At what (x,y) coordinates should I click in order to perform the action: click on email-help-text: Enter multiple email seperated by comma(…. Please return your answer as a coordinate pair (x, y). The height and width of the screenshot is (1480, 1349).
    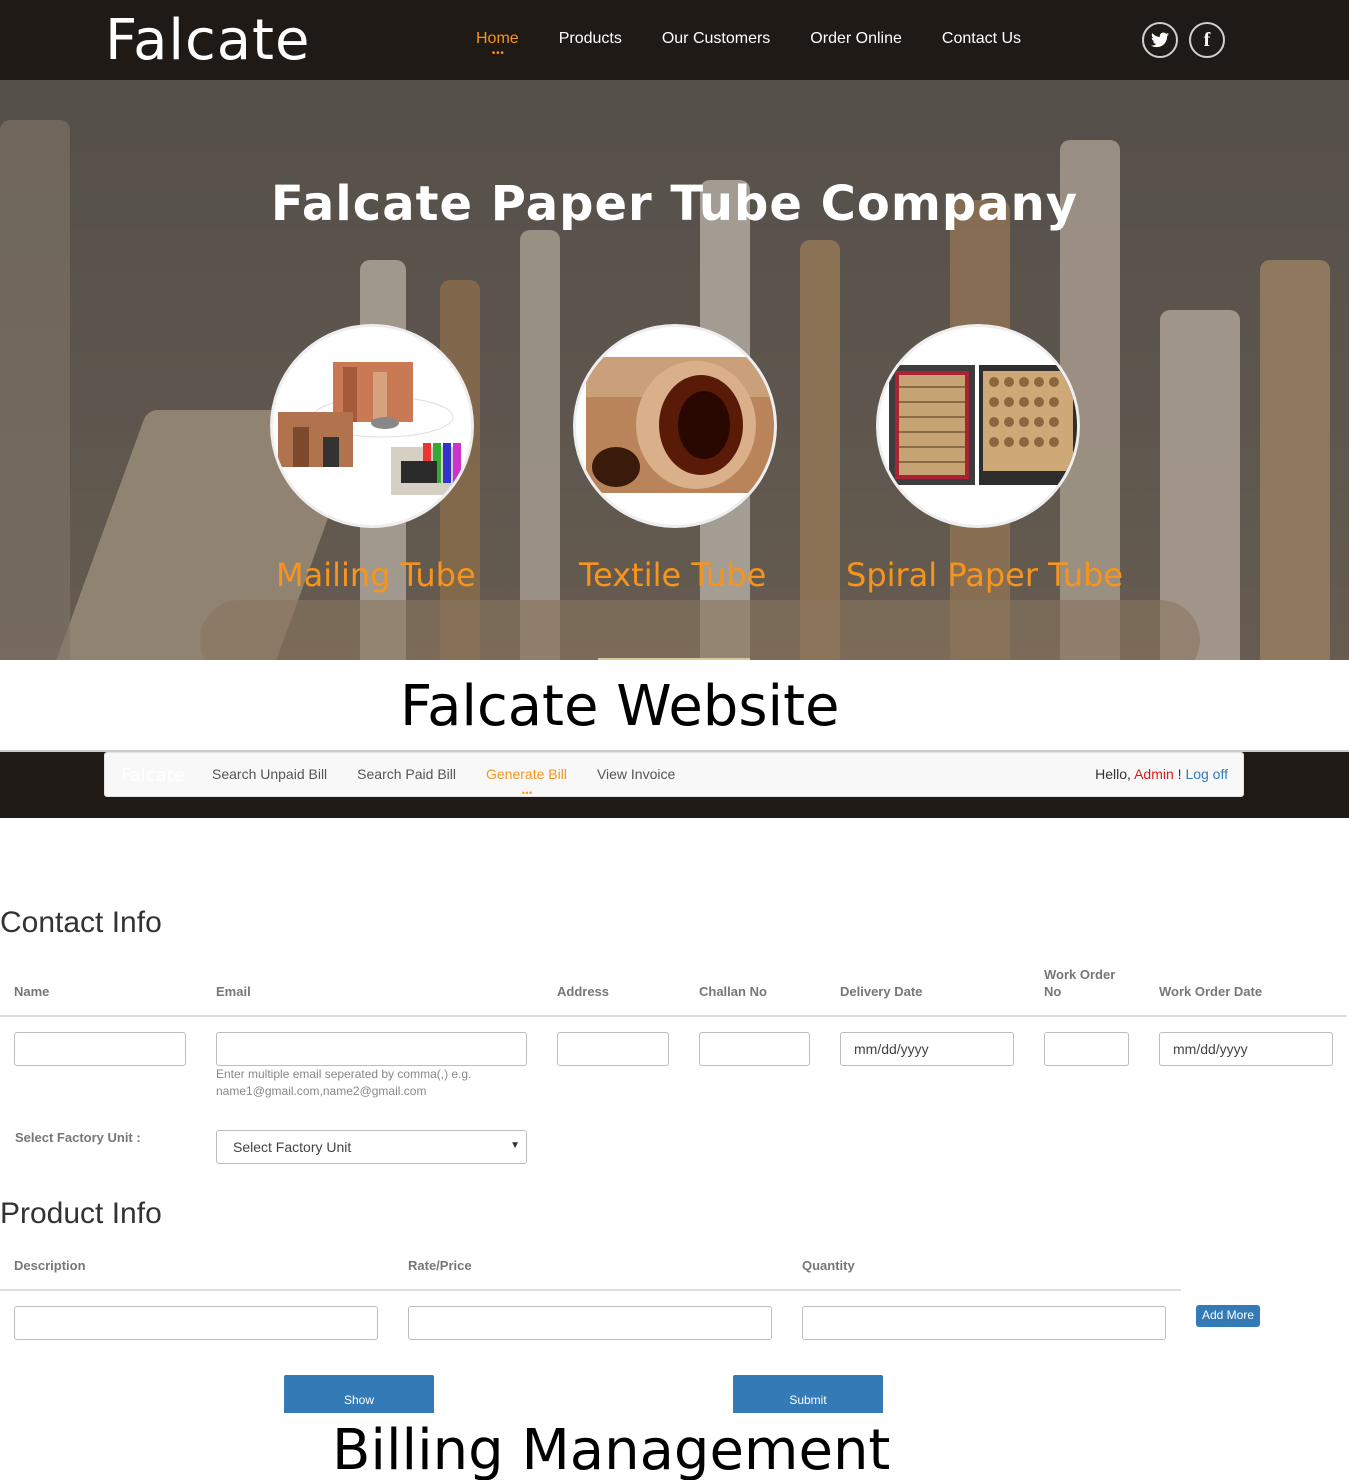
    Looking at the image, I should click on (344, 1082).